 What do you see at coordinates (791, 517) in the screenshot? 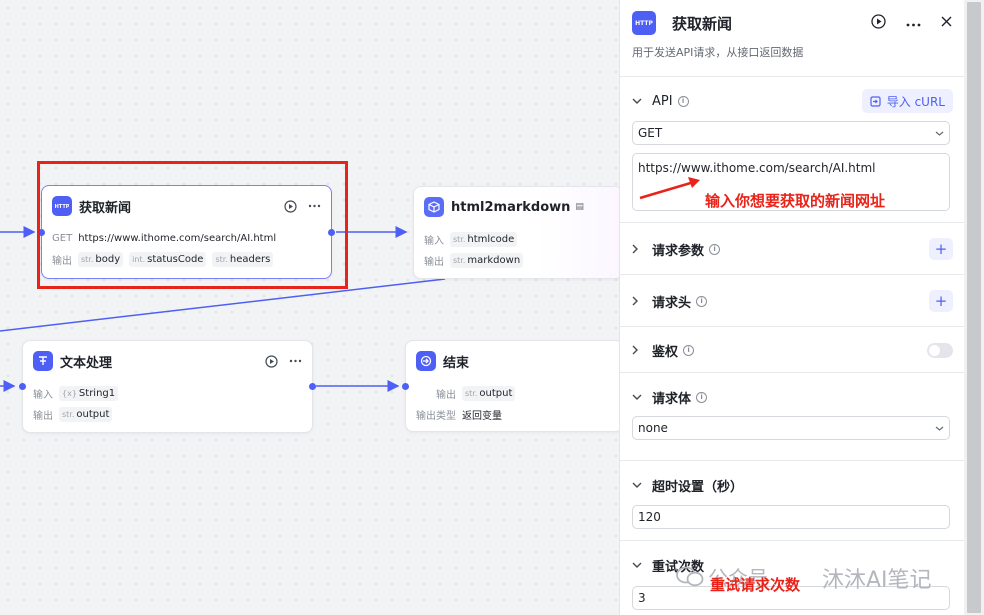
I see `timeout-input: 120` at bounding box center [791, 517].